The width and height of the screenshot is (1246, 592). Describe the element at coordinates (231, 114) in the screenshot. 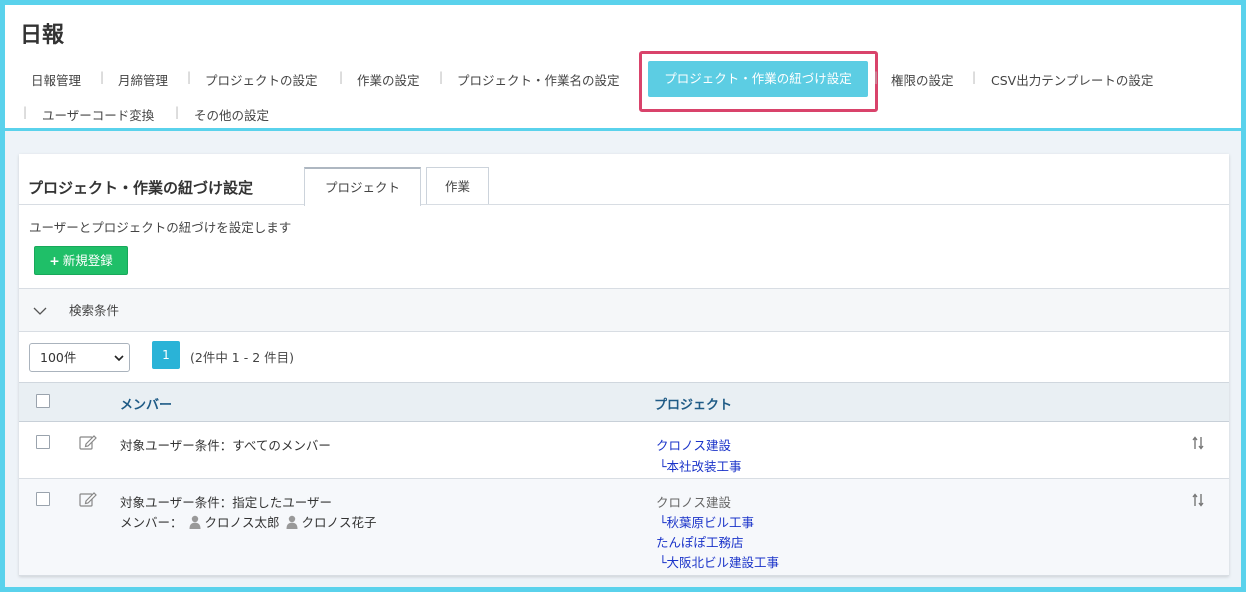

I see `nav-item-other-settings: その他の設定` at that location.